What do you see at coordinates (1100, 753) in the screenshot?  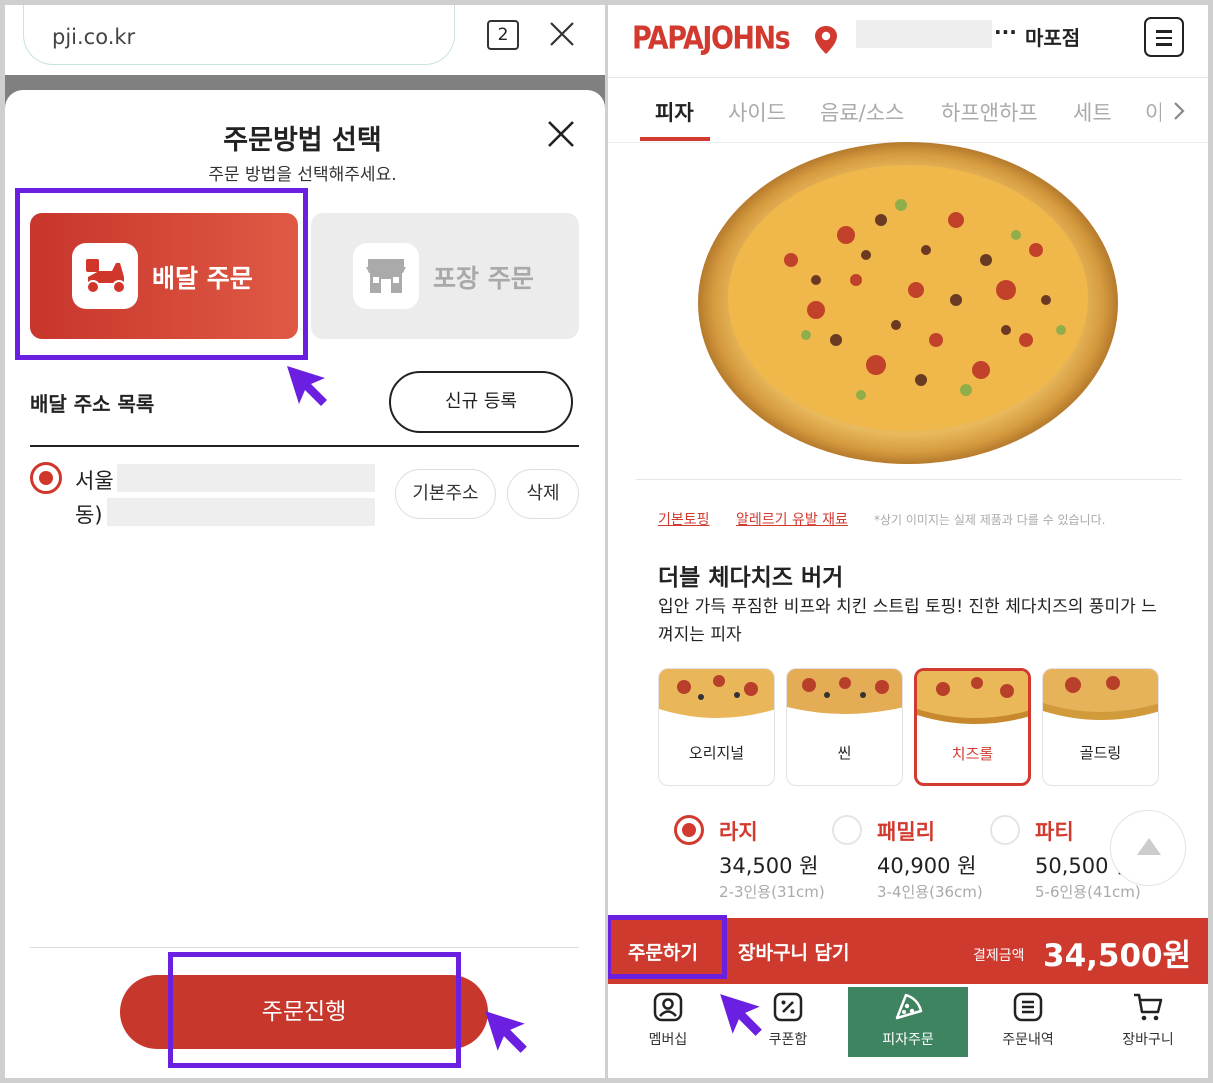 I see `dough-label: 골드링` at bounding box center [1100, 753].